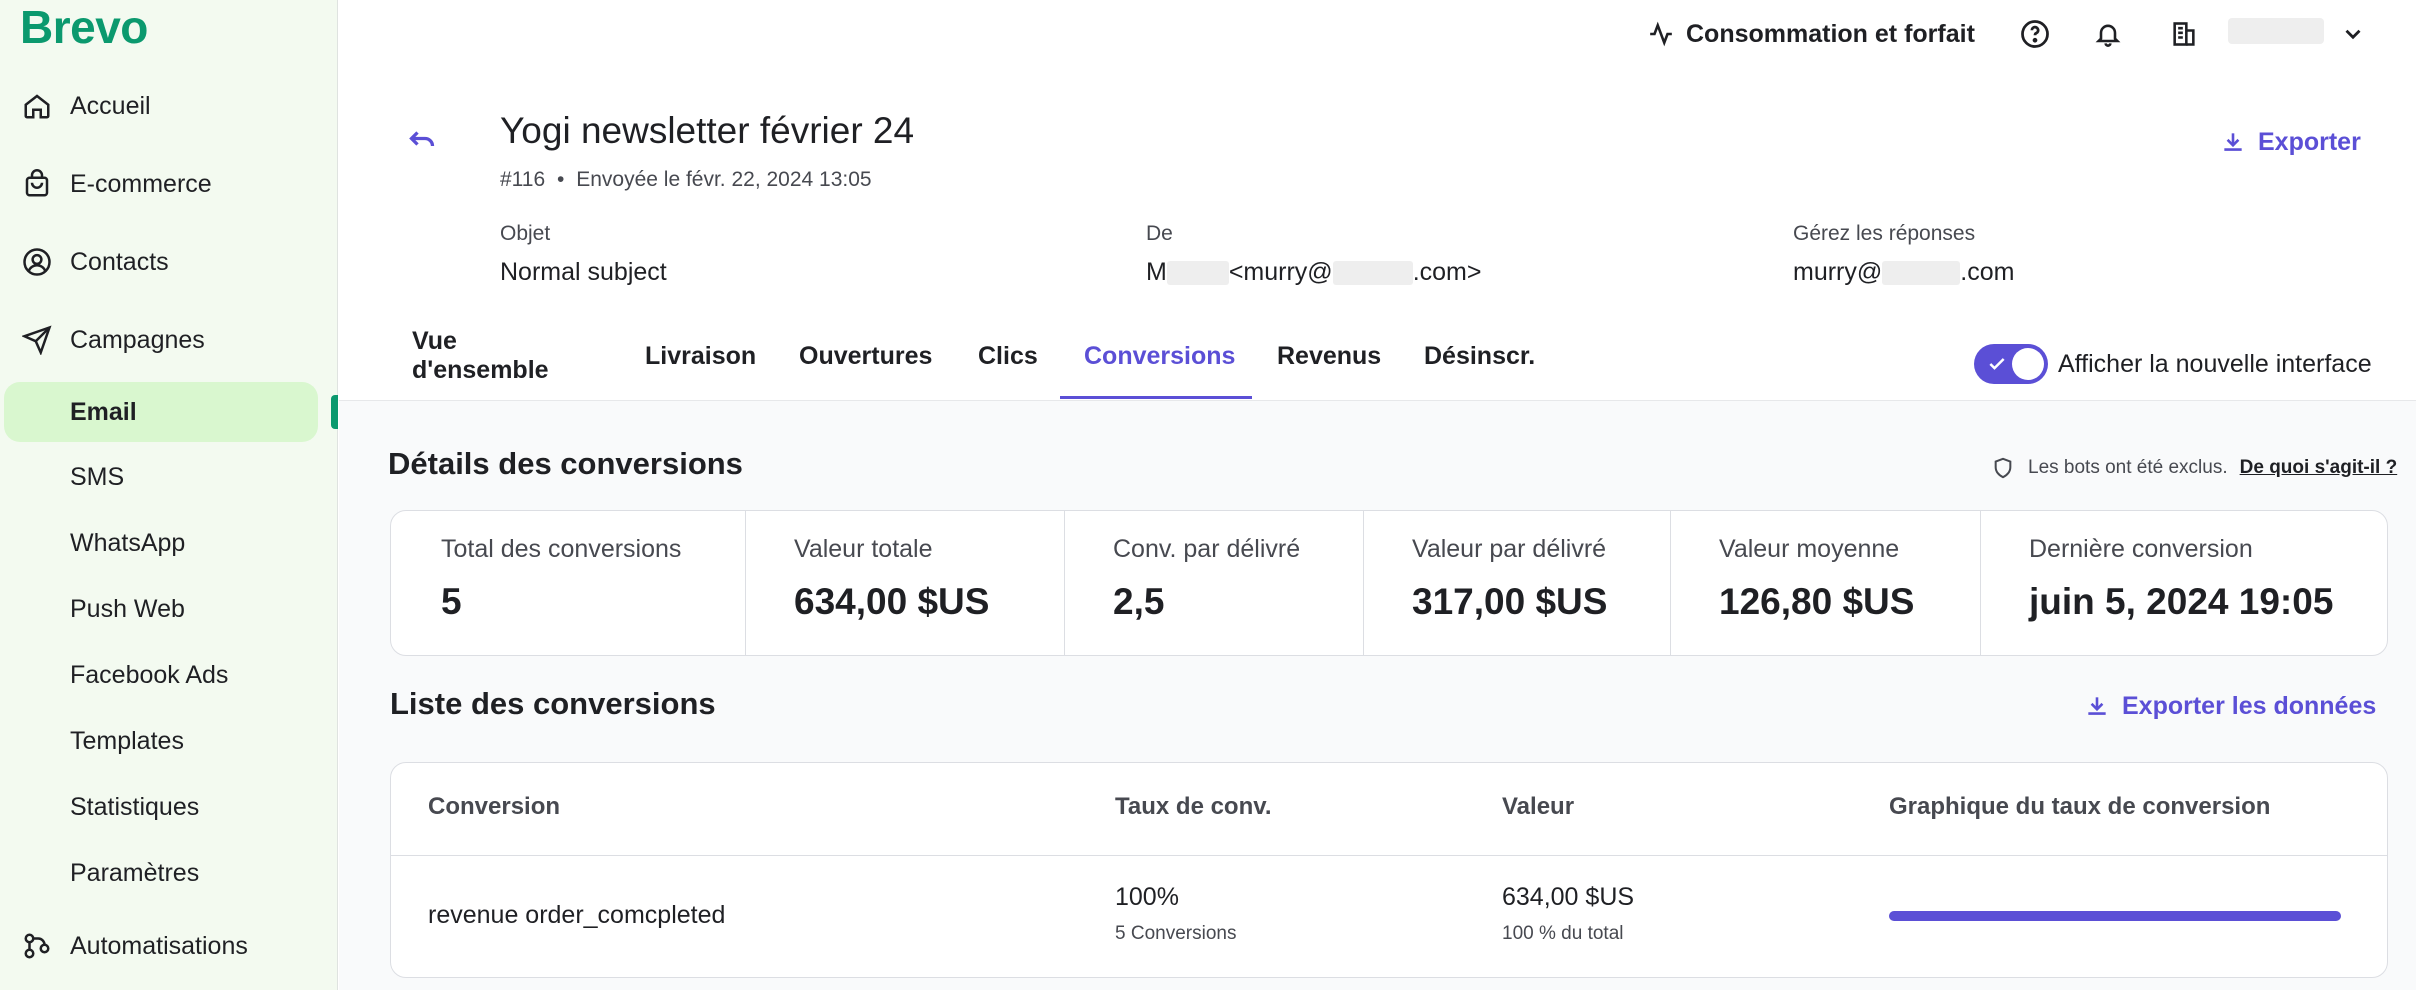 This screenshot has height=990, width=2416. I want to click on active-indicator, so click(334, 412).